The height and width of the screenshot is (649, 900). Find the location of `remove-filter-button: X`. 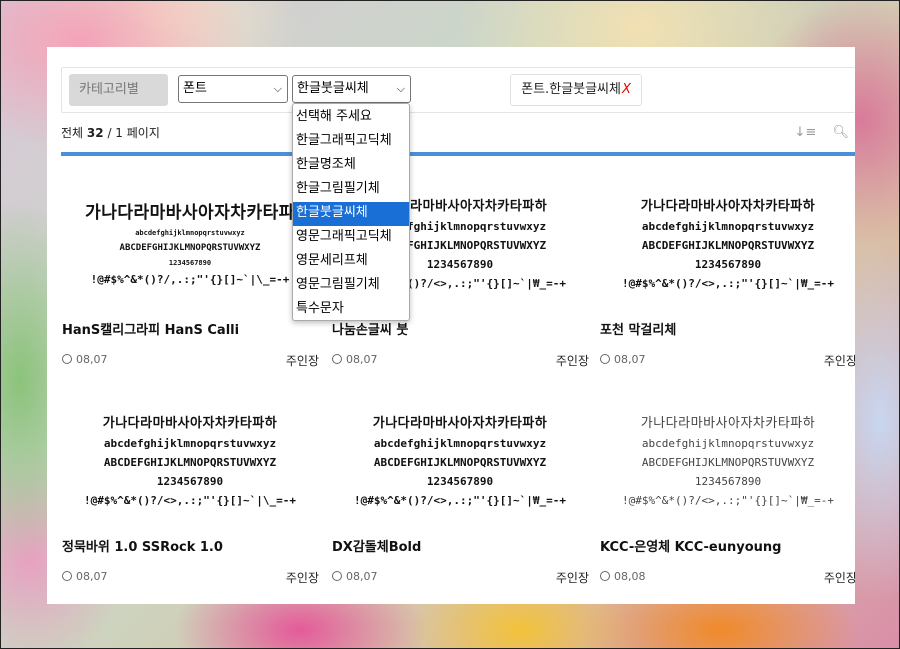

remove-filter-button: X is located at coordinates (626, 89).